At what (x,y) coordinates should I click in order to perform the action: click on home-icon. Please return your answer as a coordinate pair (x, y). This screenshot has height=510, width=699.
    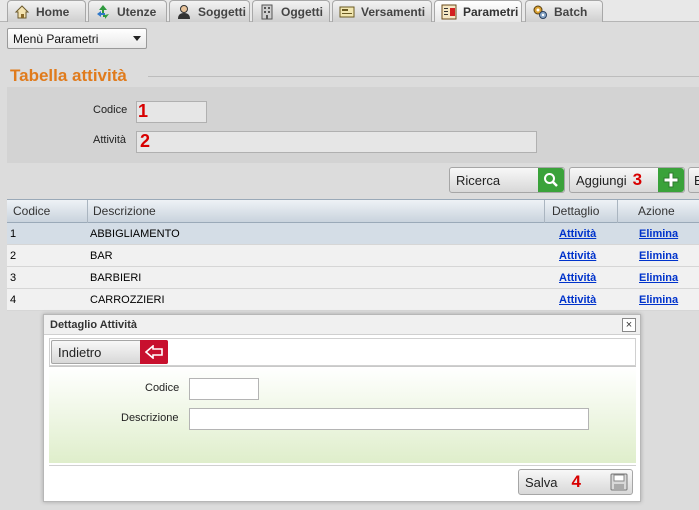
    Looking at the image, I should click on (22, 12).